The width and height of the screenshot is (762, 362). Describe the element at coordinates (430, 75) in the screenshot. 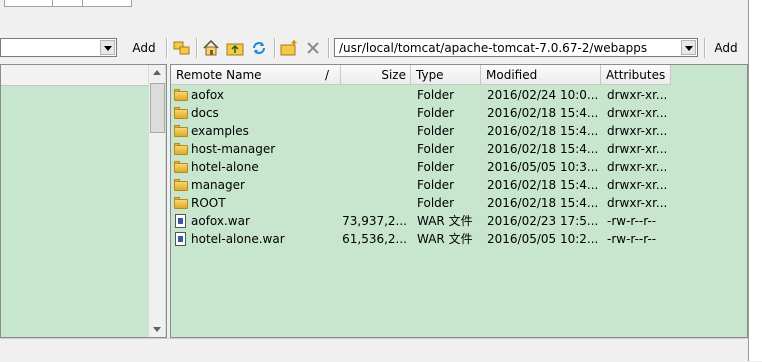

I see `column-label-type: Type` at that location.